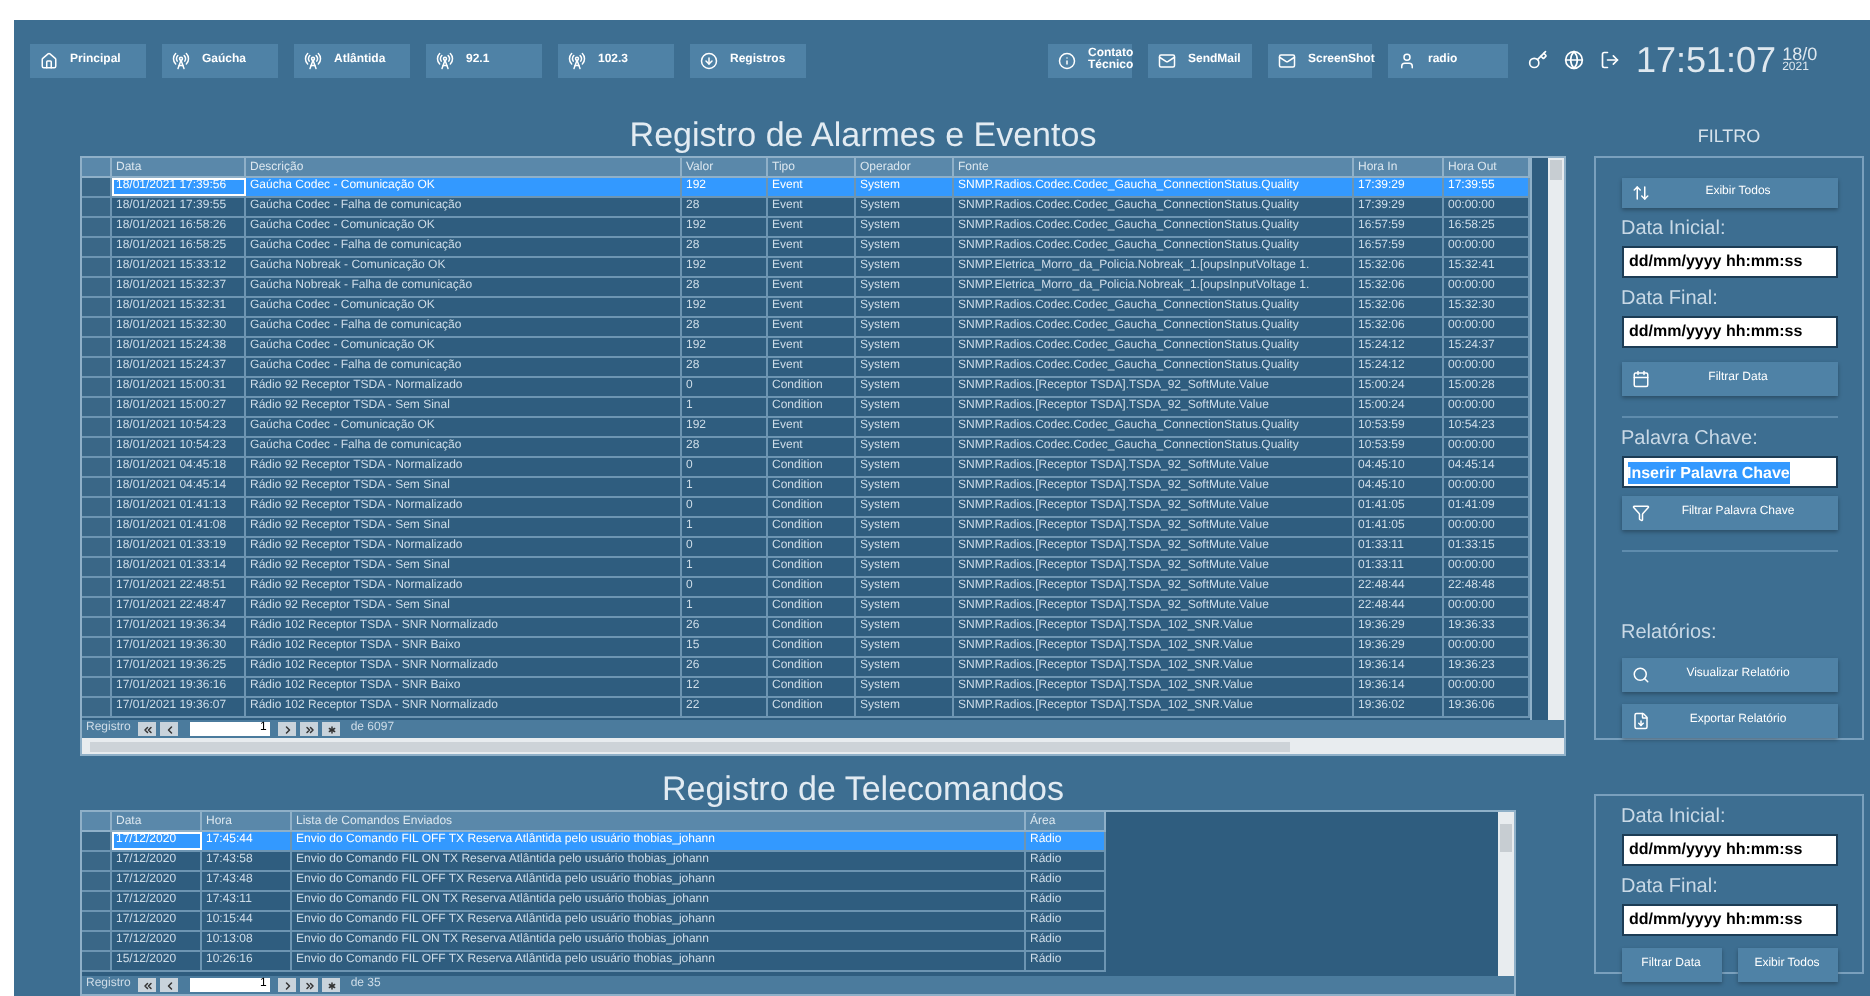  What do you see at coordinates (1067, 60) in the screenshot?
I see `info-icon` at bounding box center [1067, 60].